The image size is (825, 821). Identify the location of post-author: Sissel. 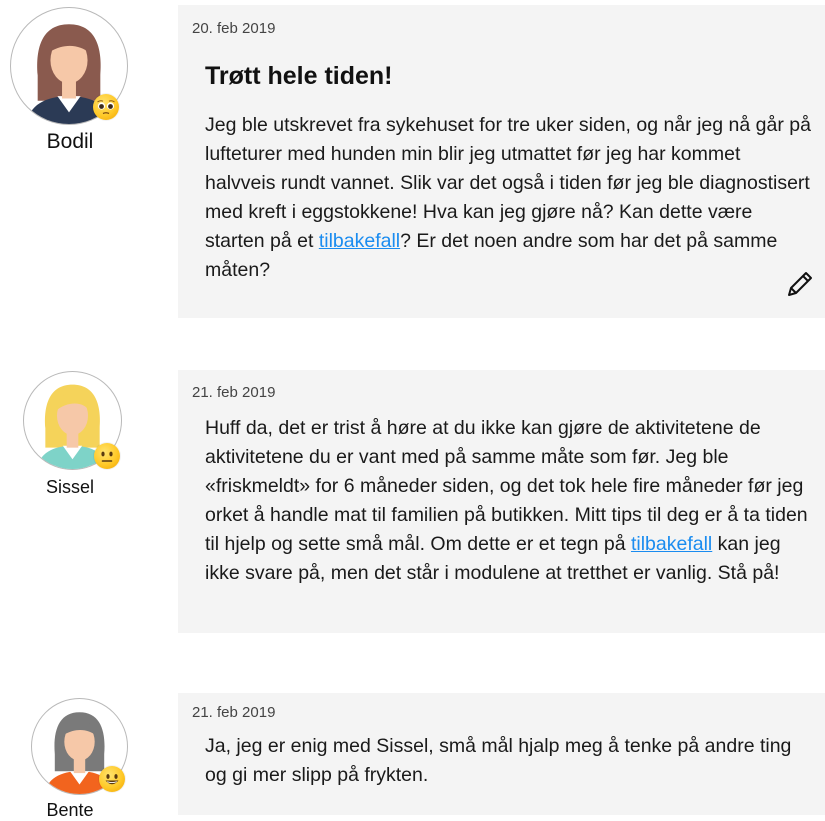
(70, 430).